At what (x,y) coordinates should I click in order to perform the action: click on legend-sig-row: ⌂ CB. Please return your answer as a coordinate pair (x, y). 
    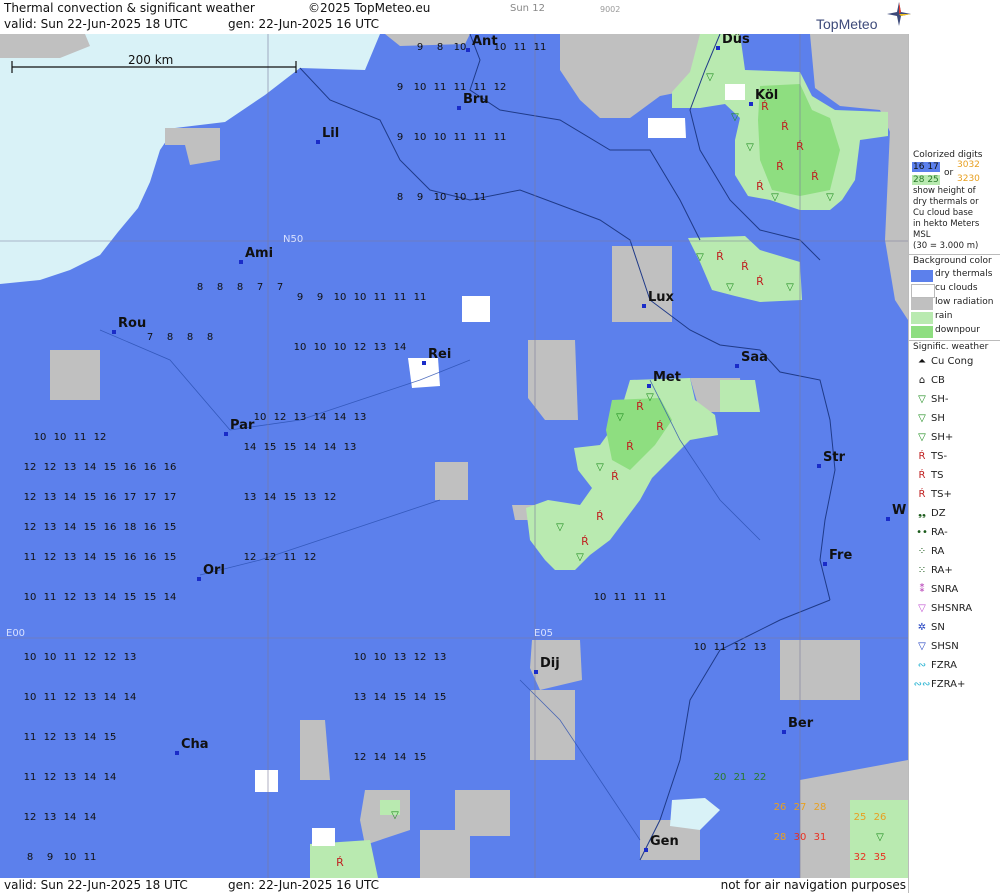
    Looking at the image, I should click on (929, 380).